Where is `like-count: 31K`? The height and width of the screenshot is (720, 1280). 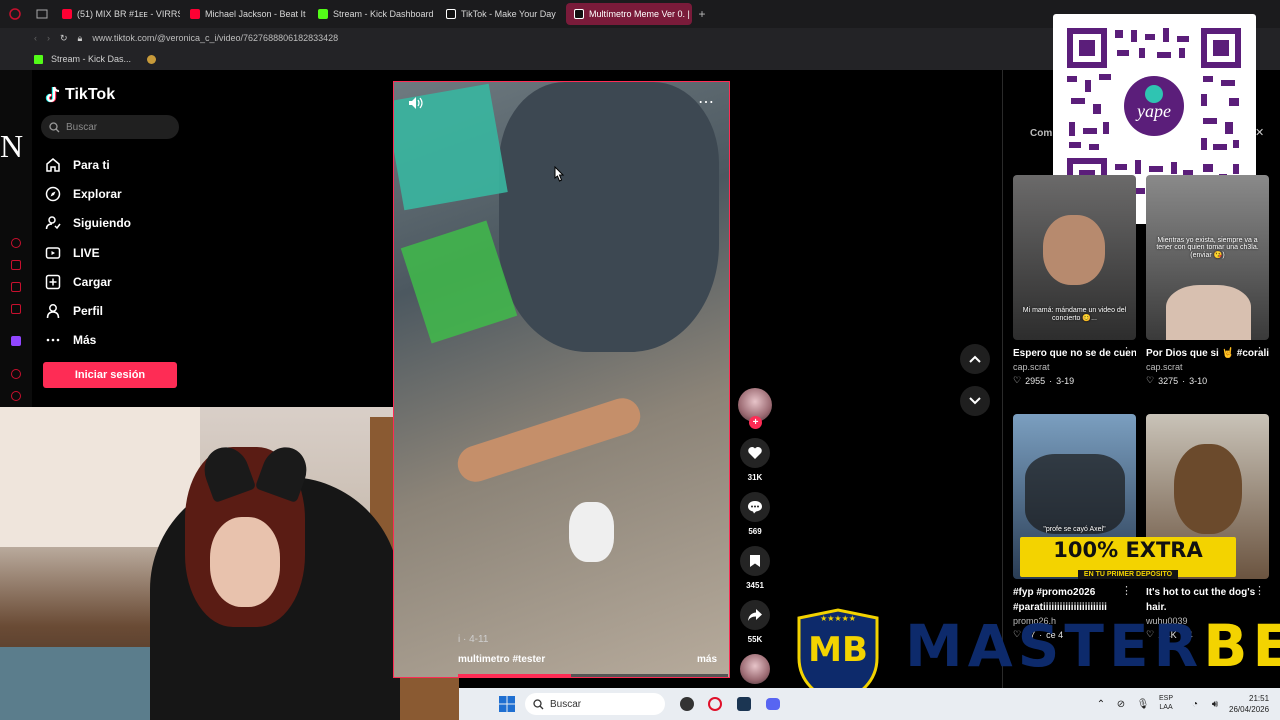
like-count: 31K is located at coordinates (755, 477).